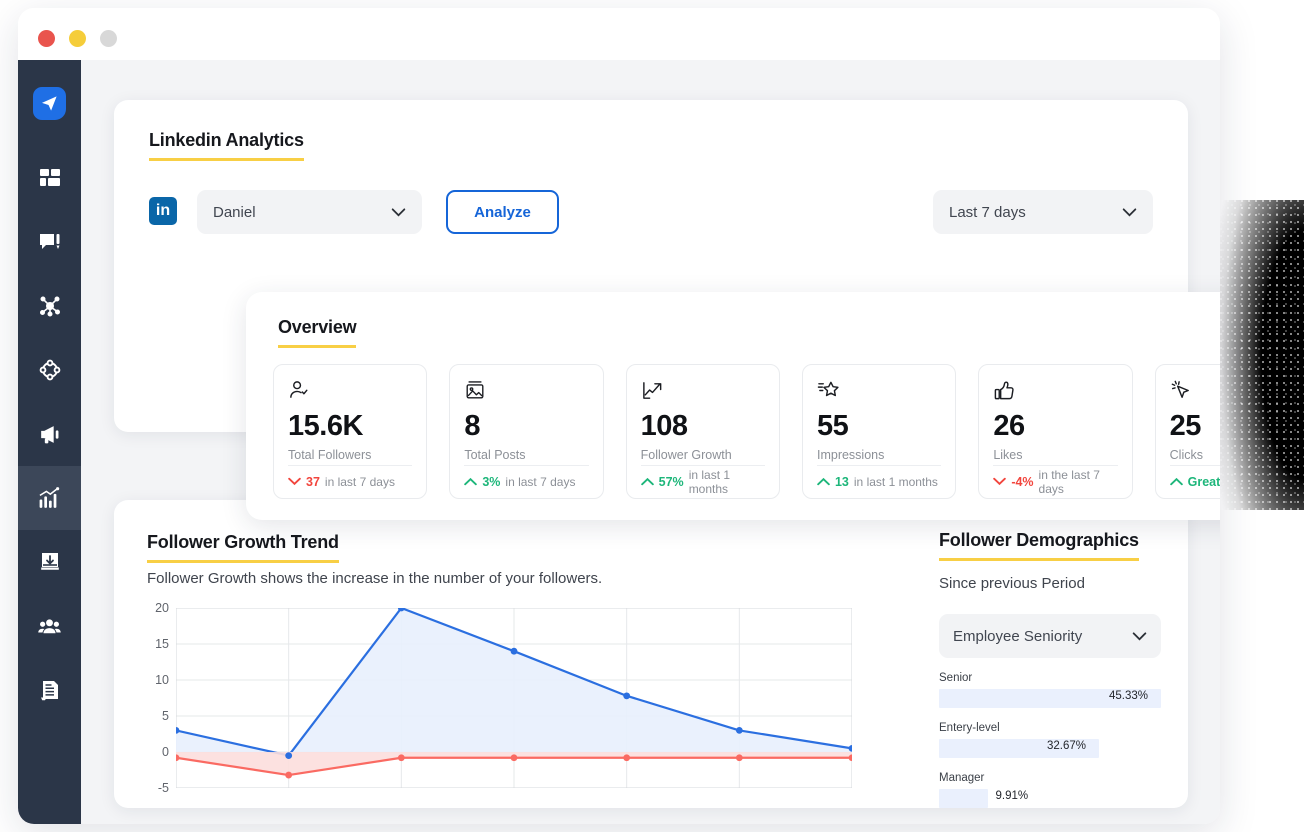 Image resolution: width=1304 pixels, height=832 pixels. I want to click on network-nodes-icon, so click(50, 306).